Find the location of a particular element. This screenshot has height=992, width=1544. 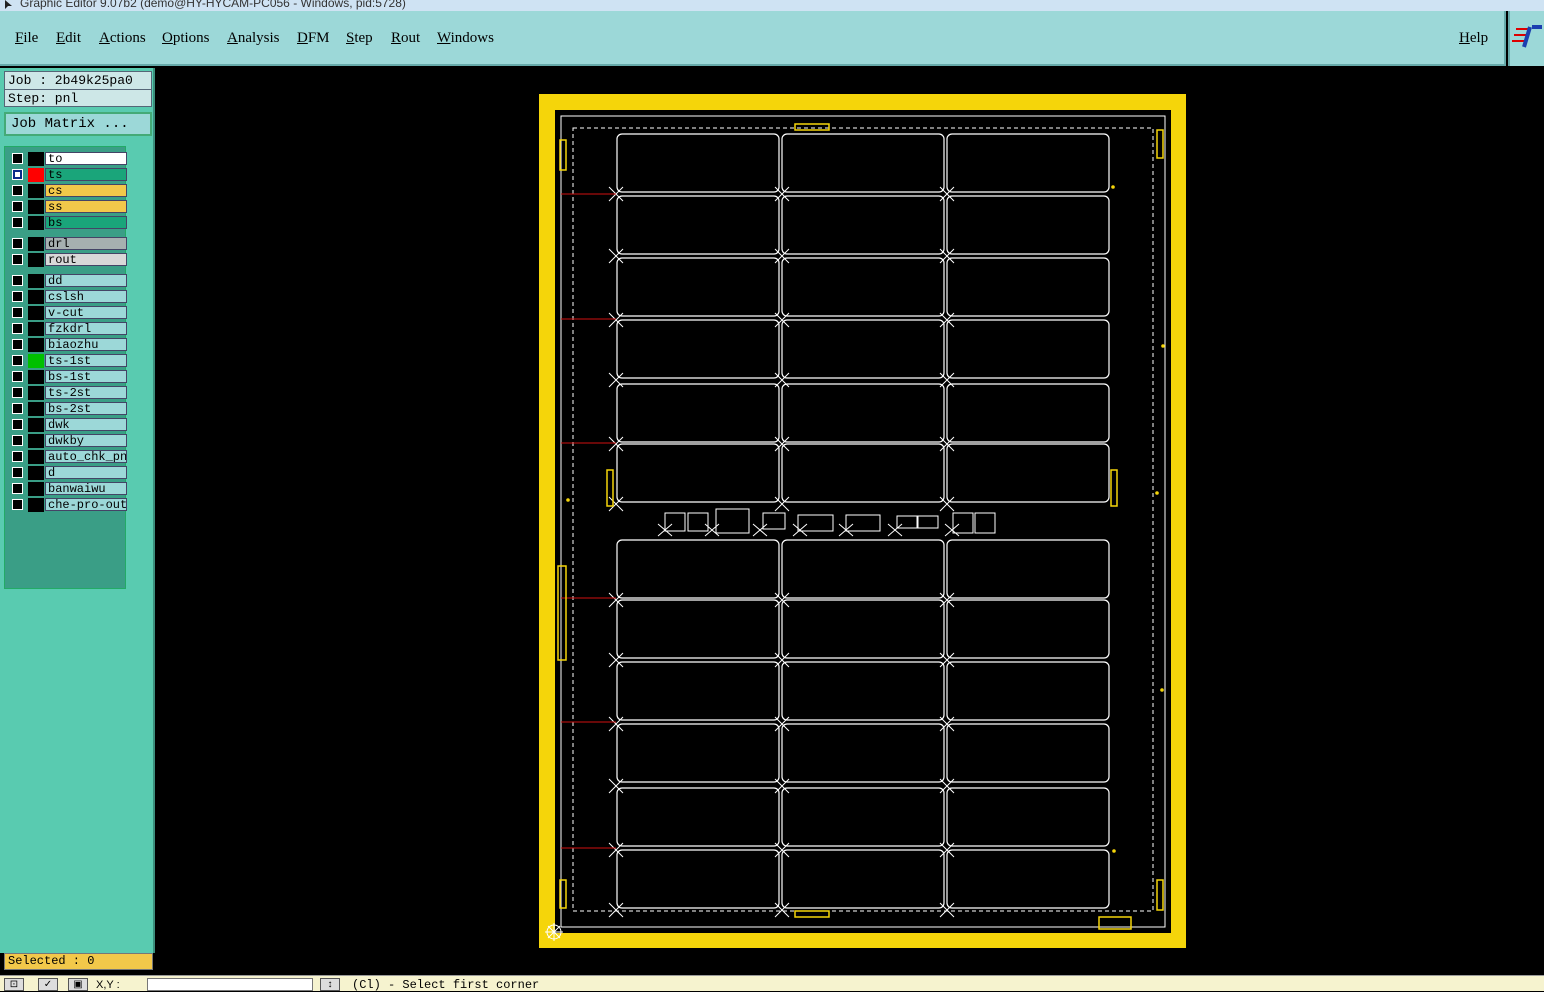

window-icon: ▣ is located at coordinates (78, 984).